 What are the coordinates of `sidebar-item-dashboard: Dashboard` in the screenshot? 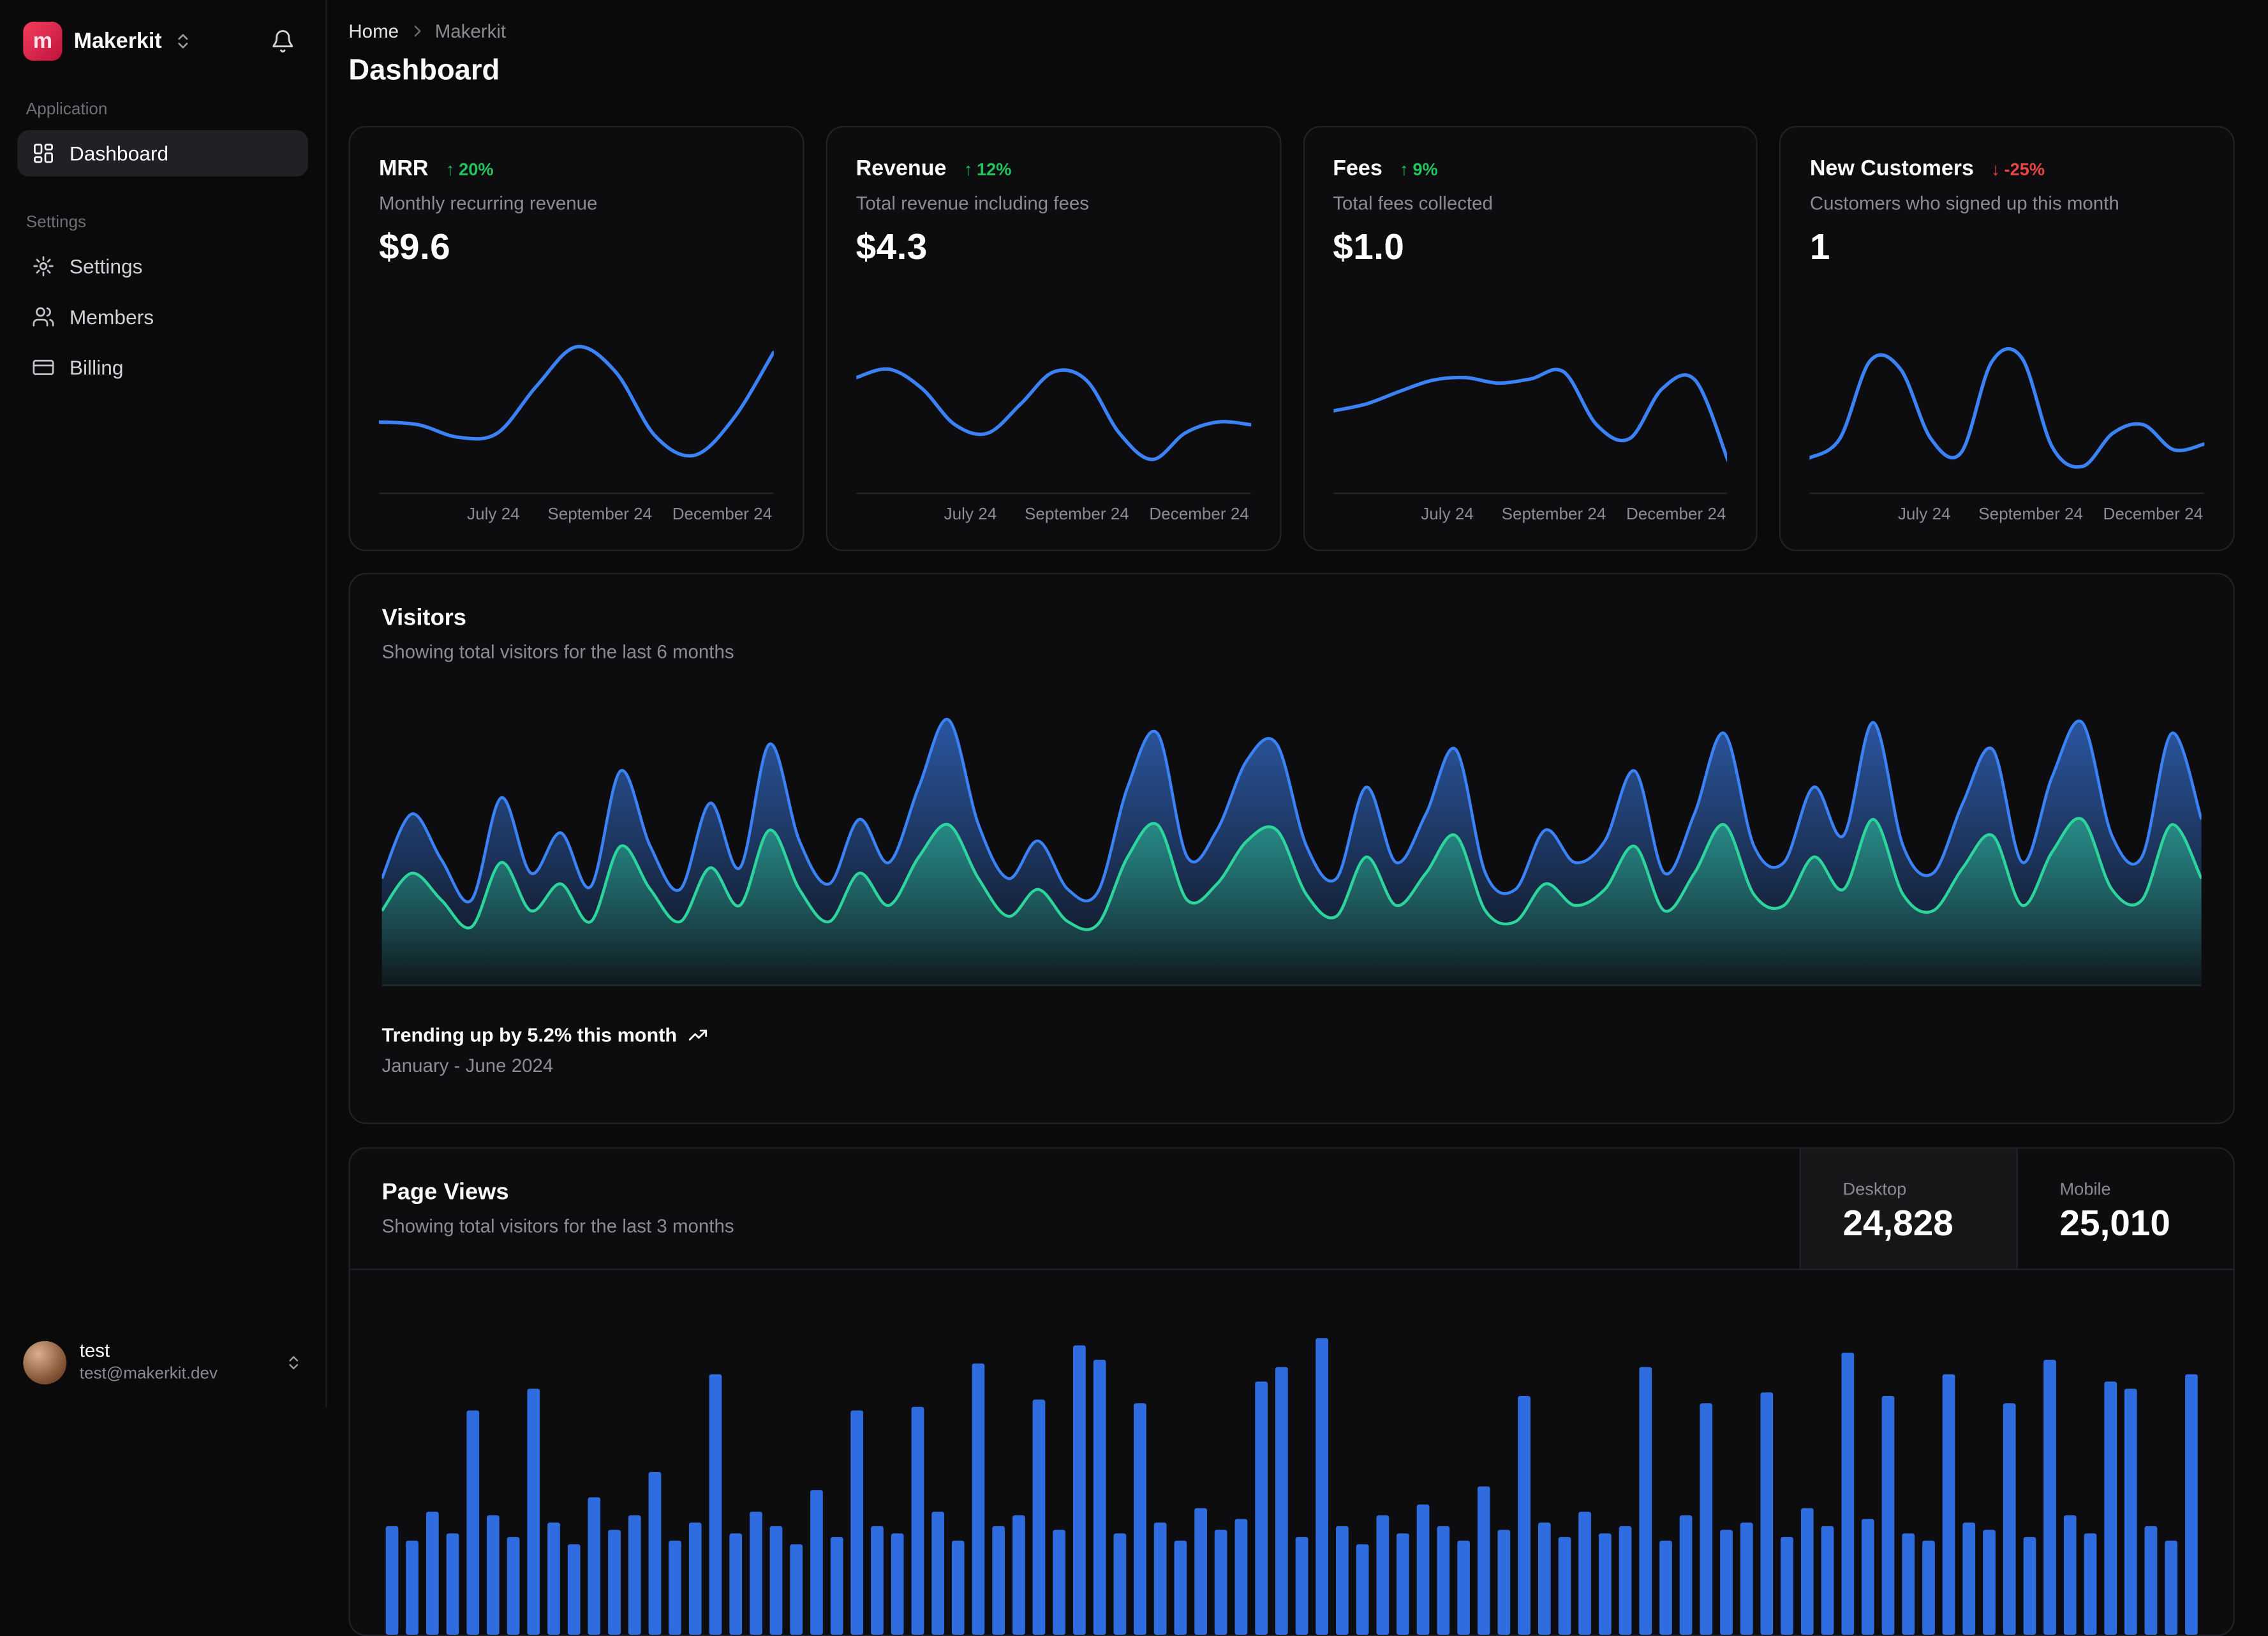 It's located at (162, 153).